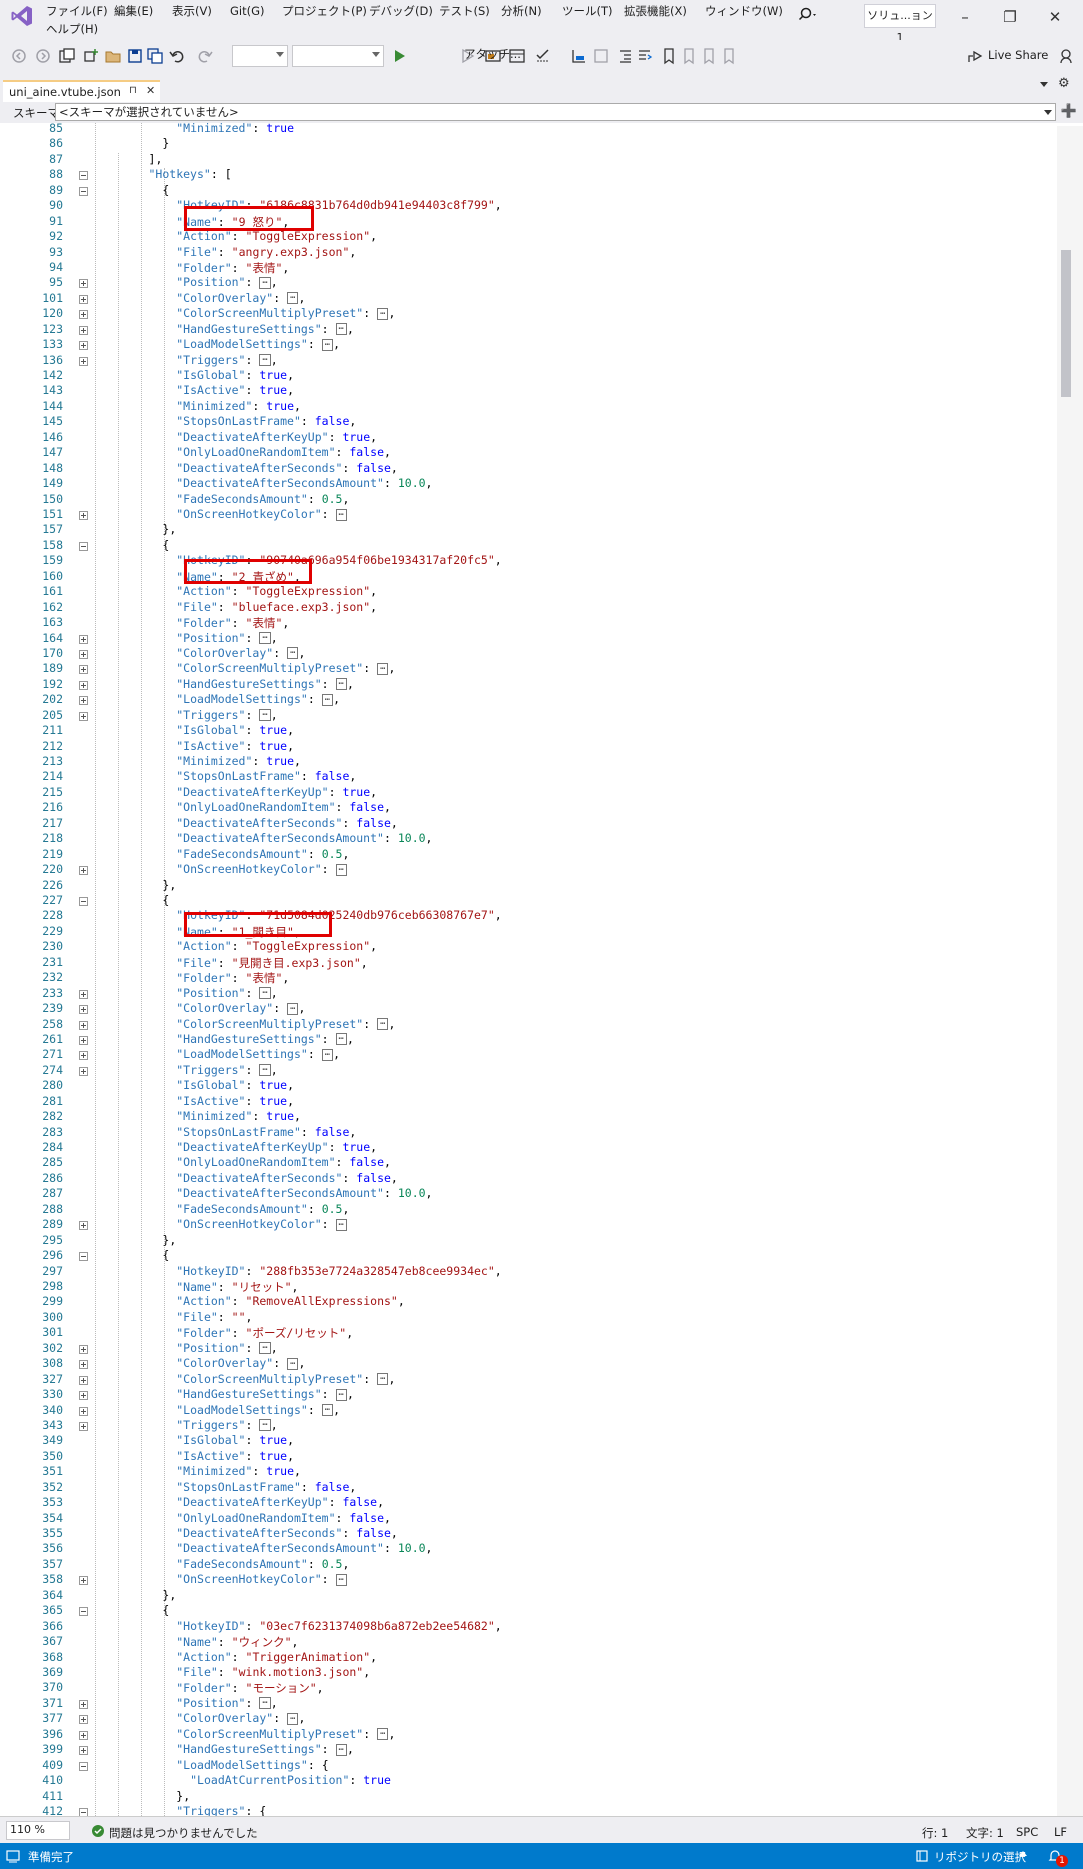 This screenshot has height=1869, width=1083. What do you see at coordinates (260, 56) in the screenshot?
I see `configuration-dropdown` at bounding box center [260, 56].